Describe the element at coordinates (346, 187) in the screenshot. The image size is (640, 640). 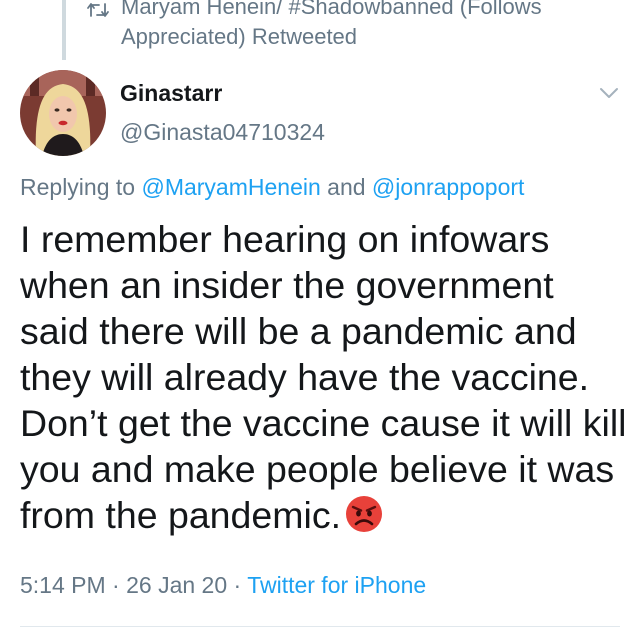
I see `reply-conjunction: and` at that location.